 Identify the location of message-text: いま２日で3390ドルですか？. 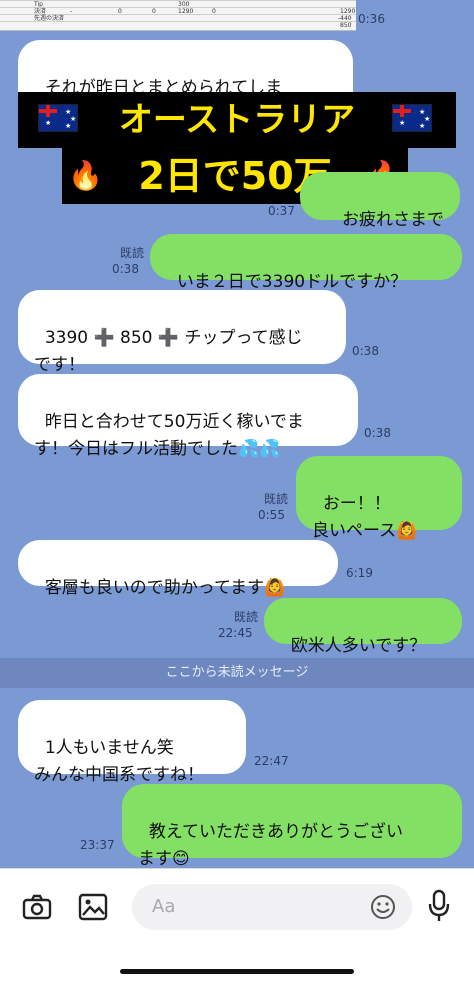
(292, 282).